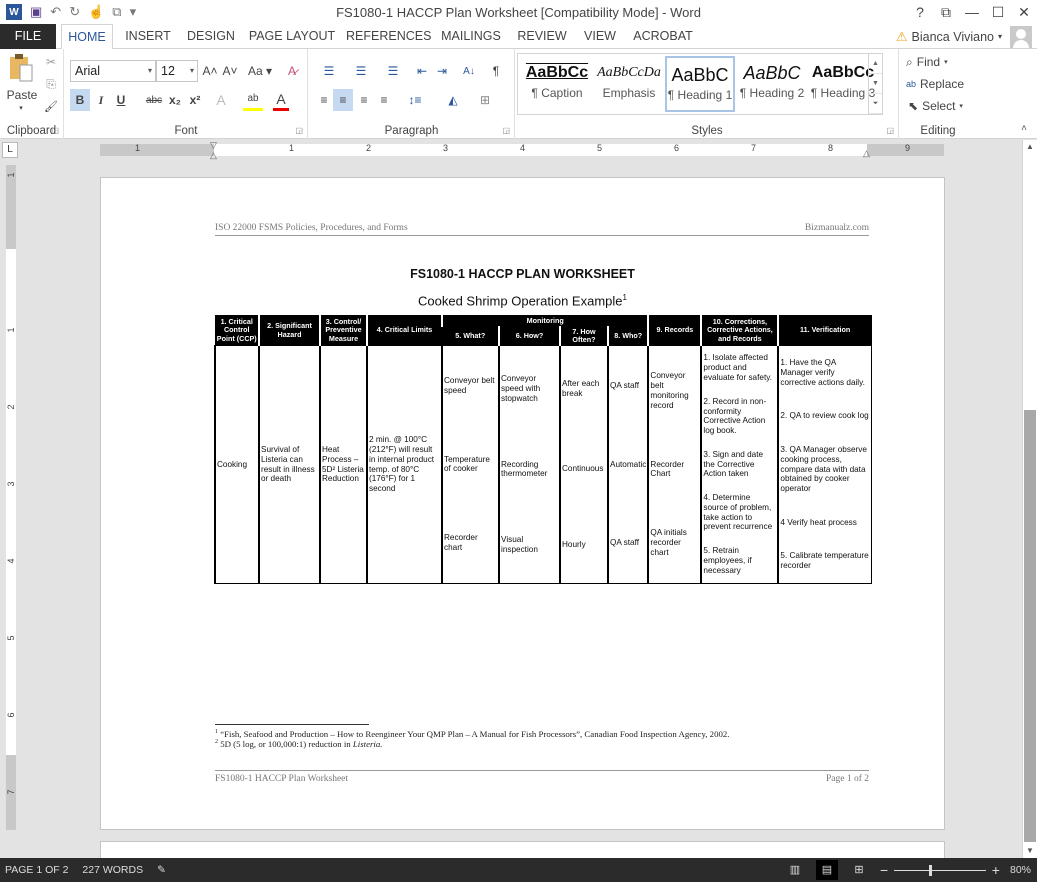 This screenshot has height=882, width=1037. I want to click on paragraph-launcher-icon: ◲, so click(506, 130).